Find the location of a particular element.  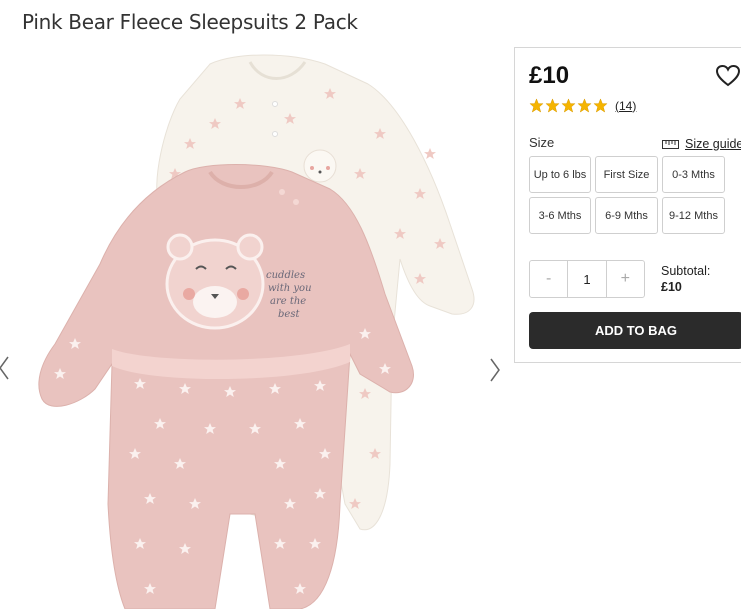

size-guide-label: Size guide is located at coordinates (713, 144).